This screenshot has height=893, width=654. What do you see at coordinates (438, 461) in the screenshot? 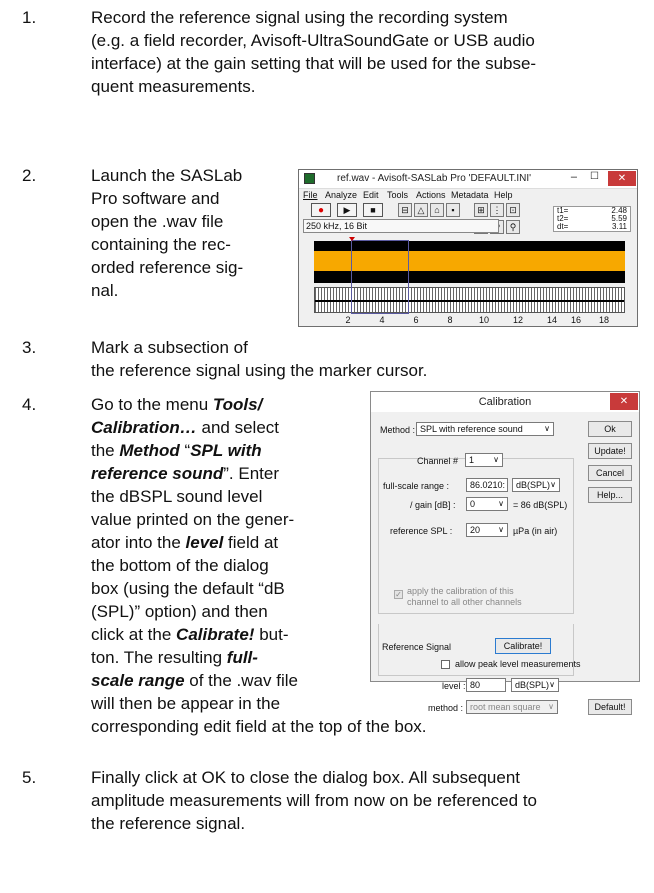
I see `channel-label: Channel #` at bounding box center [438, 461].